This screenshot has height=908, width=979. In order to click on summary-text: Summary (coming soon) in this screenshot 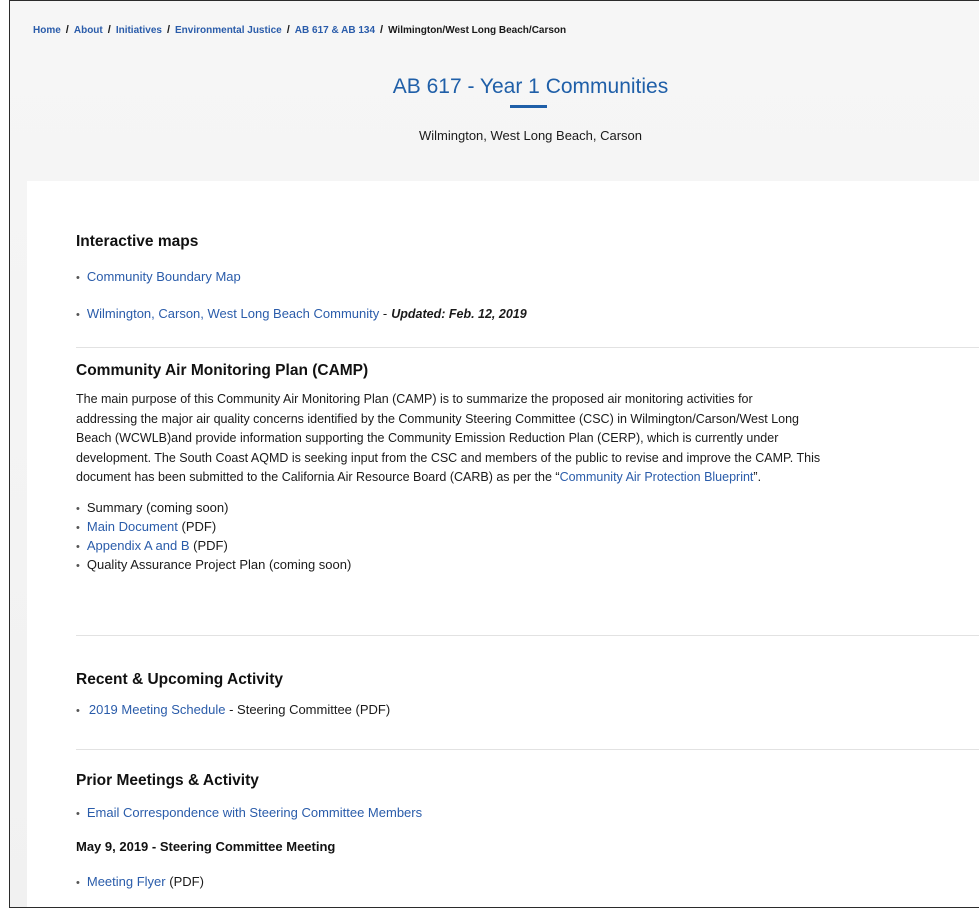, I will do `click(157, 507)`.